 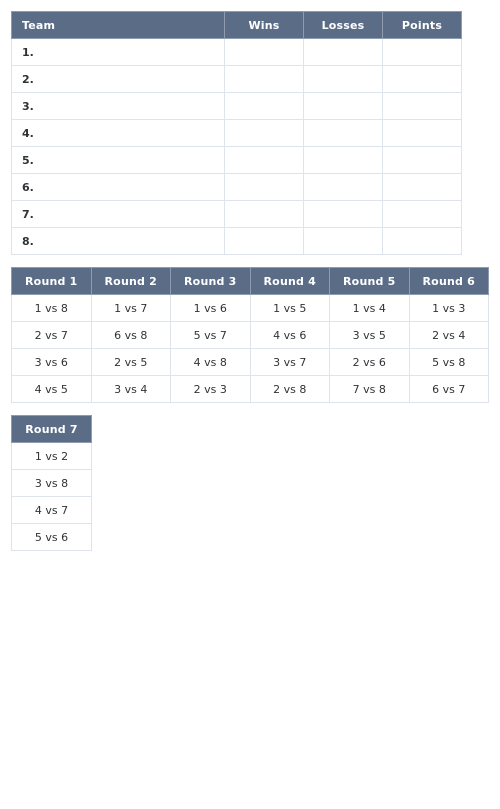 What do you see at coordinates (51, 389) in the screenshot?
I see `rounds-match-cell: 4 vs 5` at bounding box center [51, 389].